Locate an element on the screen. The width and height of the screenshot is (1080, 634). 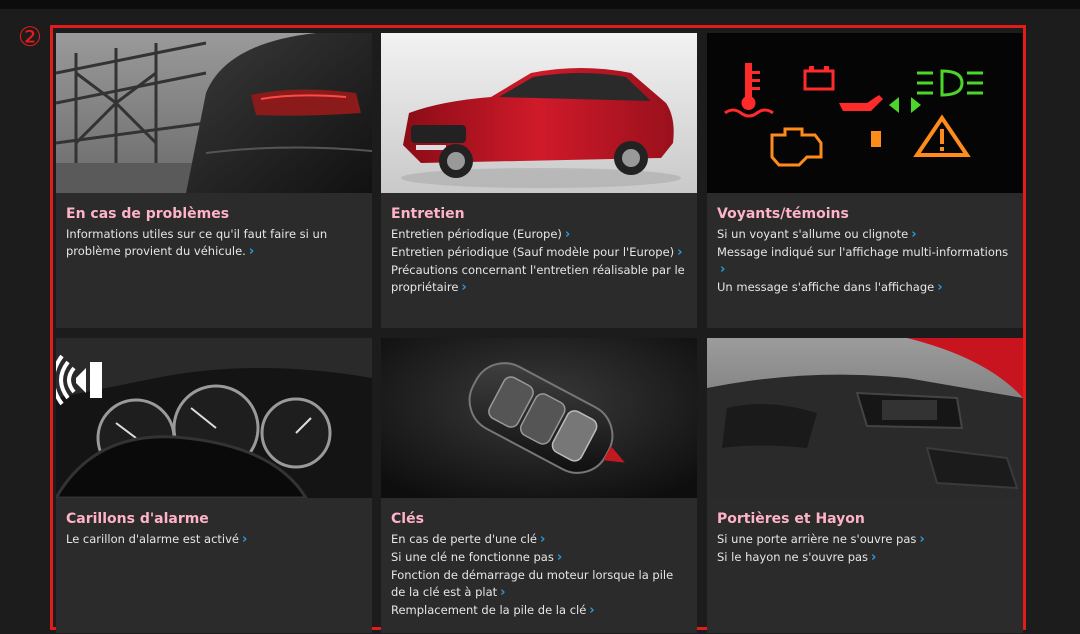
link-item: Entretien périodique (Europe) › is located at coordinates (539, 234).